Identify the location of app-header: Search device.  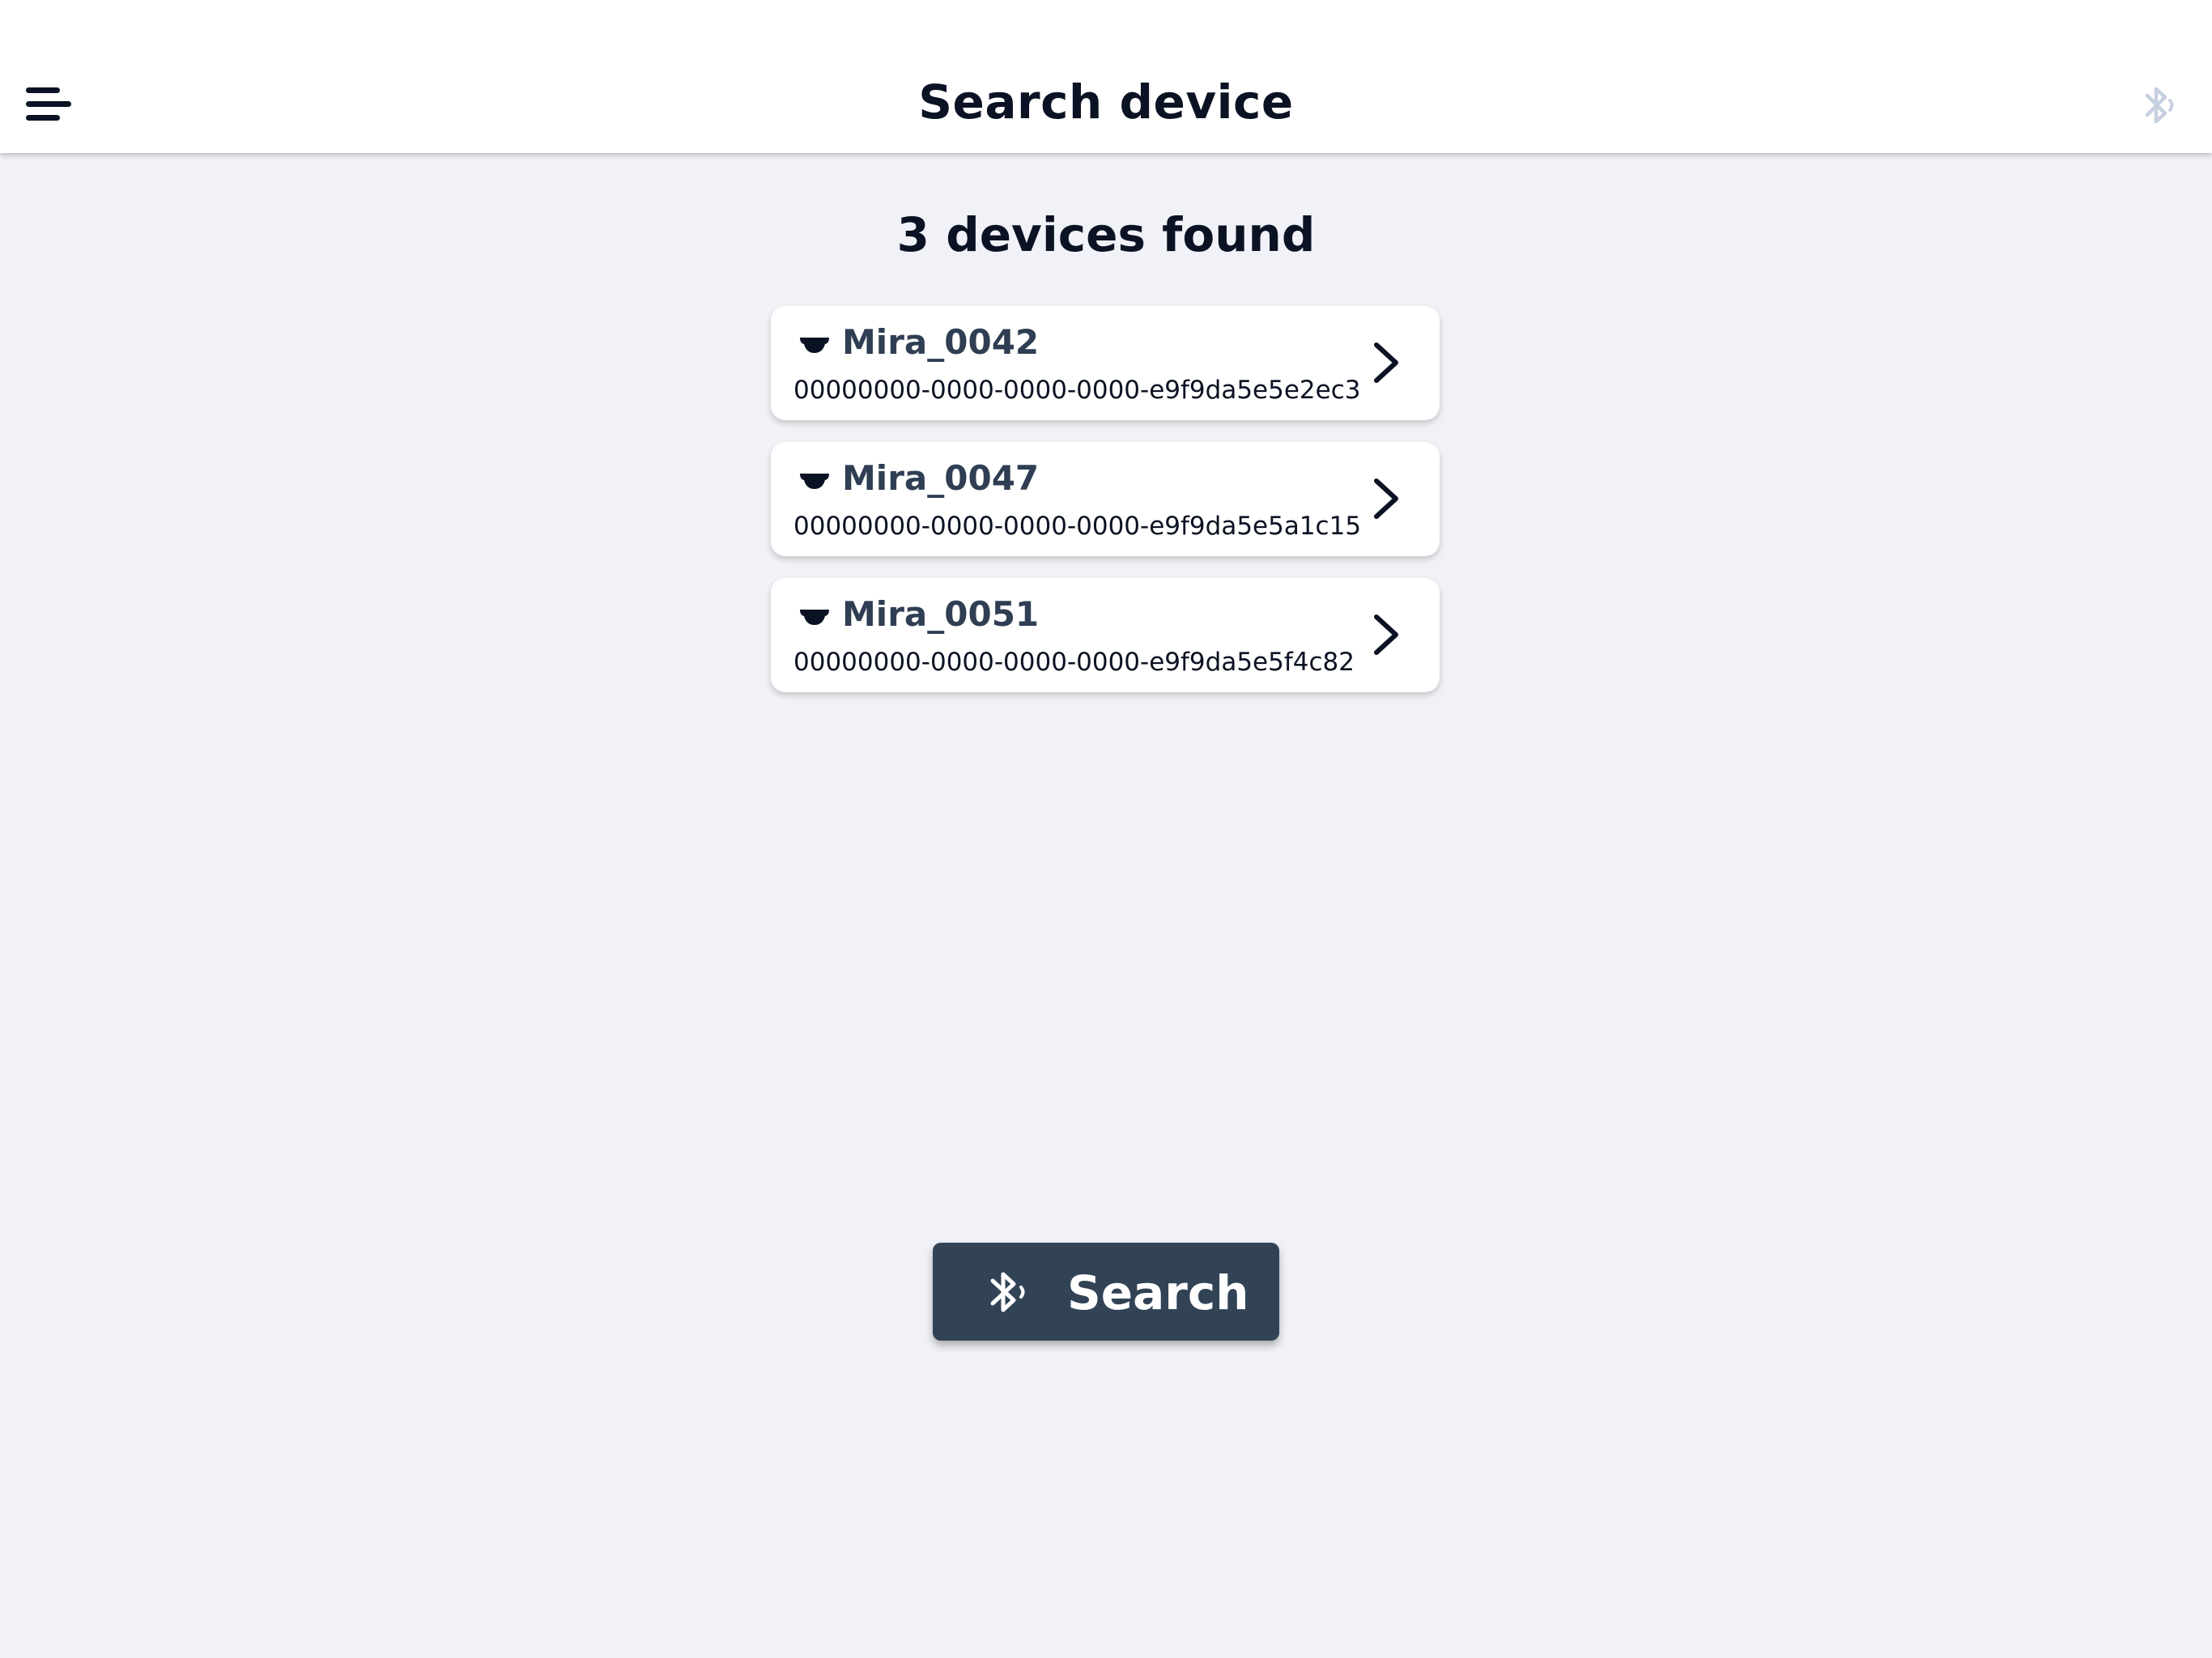
(1106, 76).